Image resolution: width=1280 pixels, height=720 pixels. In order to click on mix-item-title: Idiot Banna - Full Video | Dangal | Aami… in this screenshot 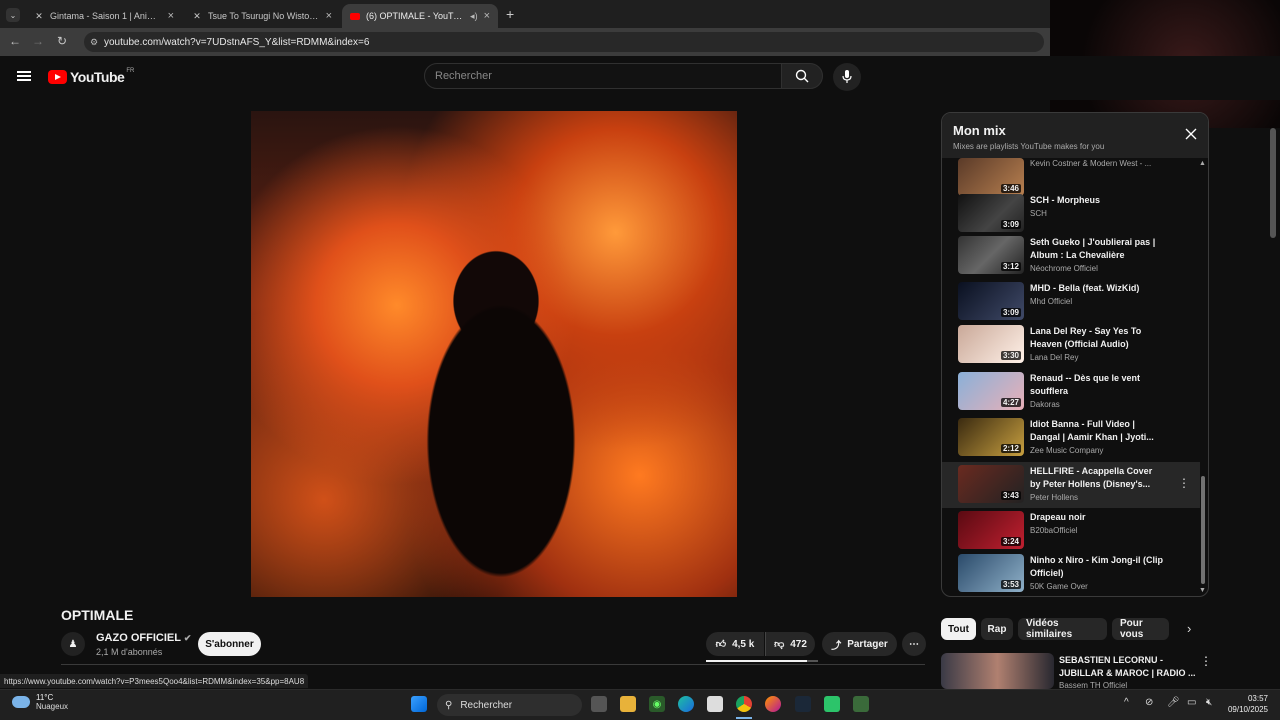, I will do `click(1097, 431)`.